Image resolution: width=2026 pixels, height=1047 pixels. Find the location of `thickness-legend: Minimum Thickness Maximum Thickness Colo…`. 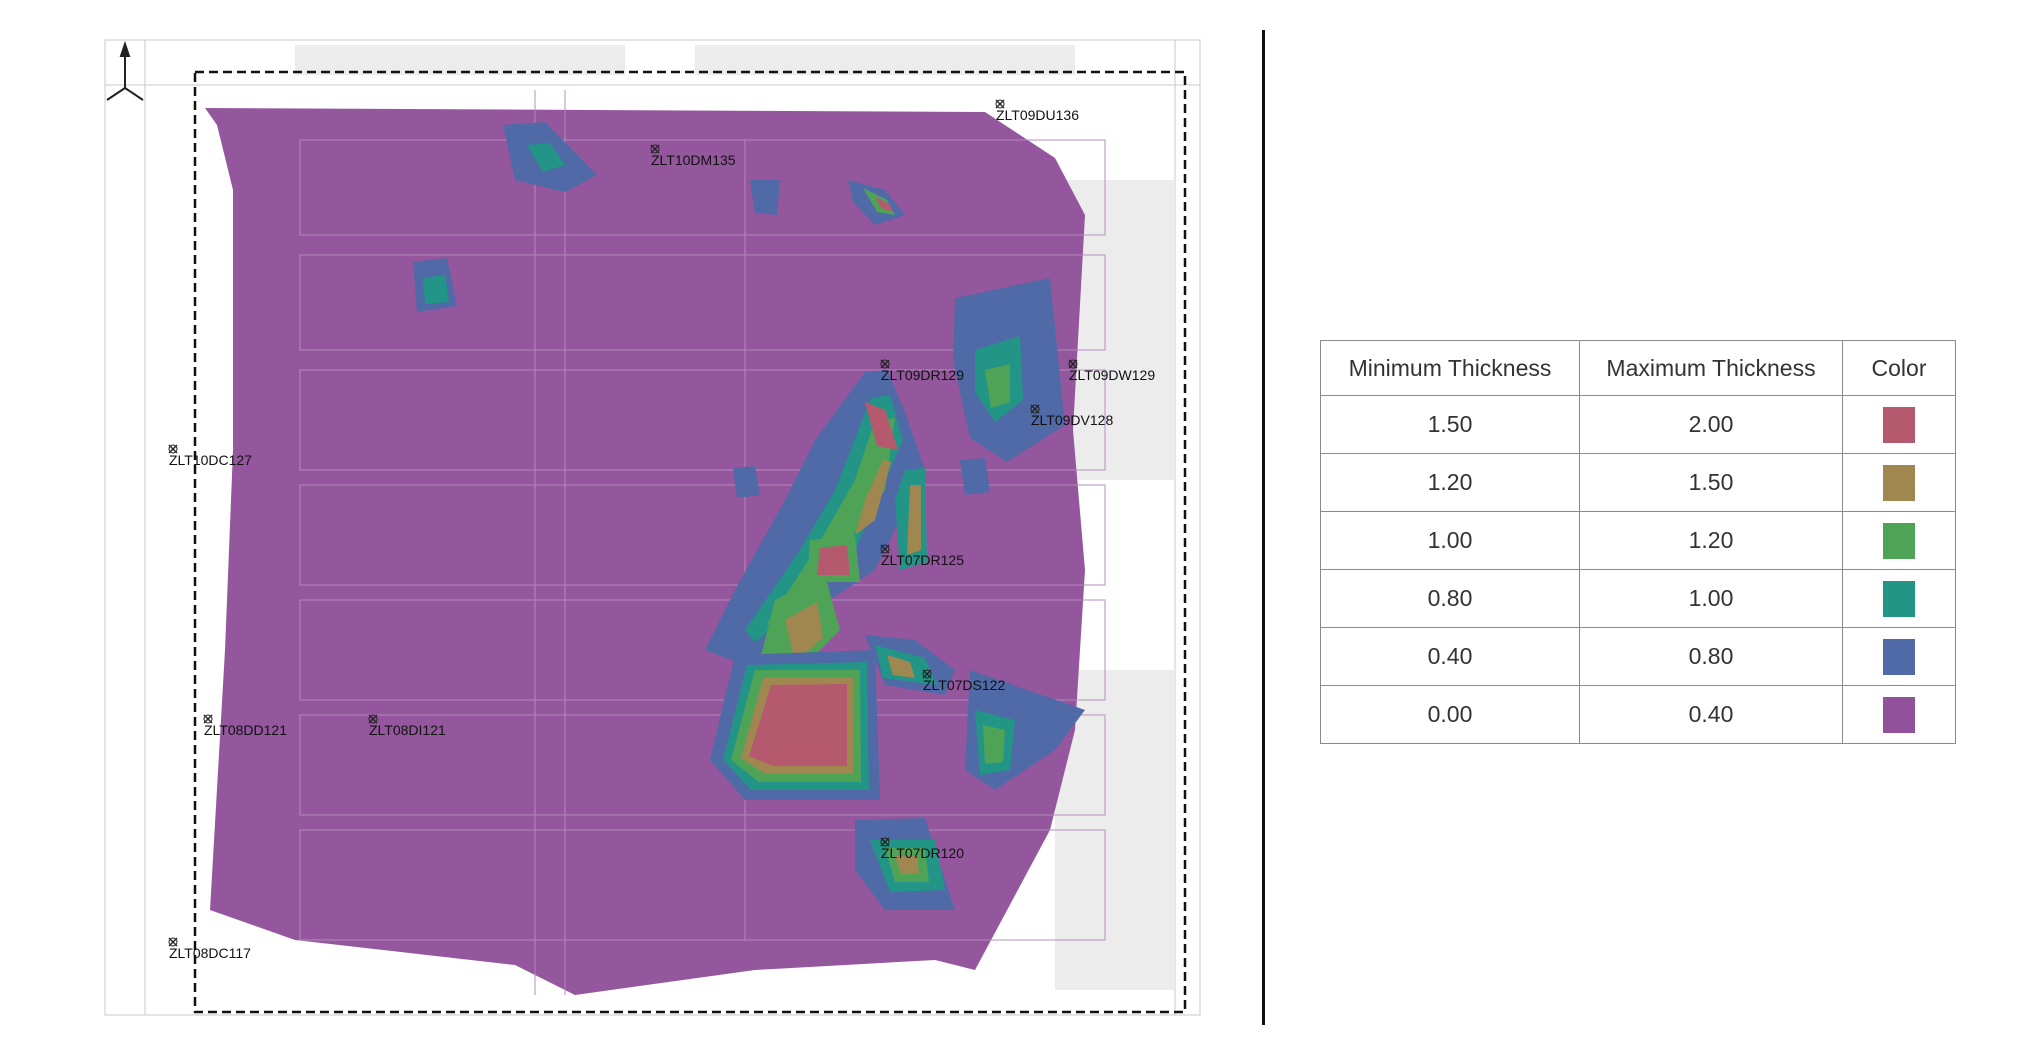

thickness-legend: Minimum Thickness Maximum Thickness Colo… is located at coordinates (1638, 542).